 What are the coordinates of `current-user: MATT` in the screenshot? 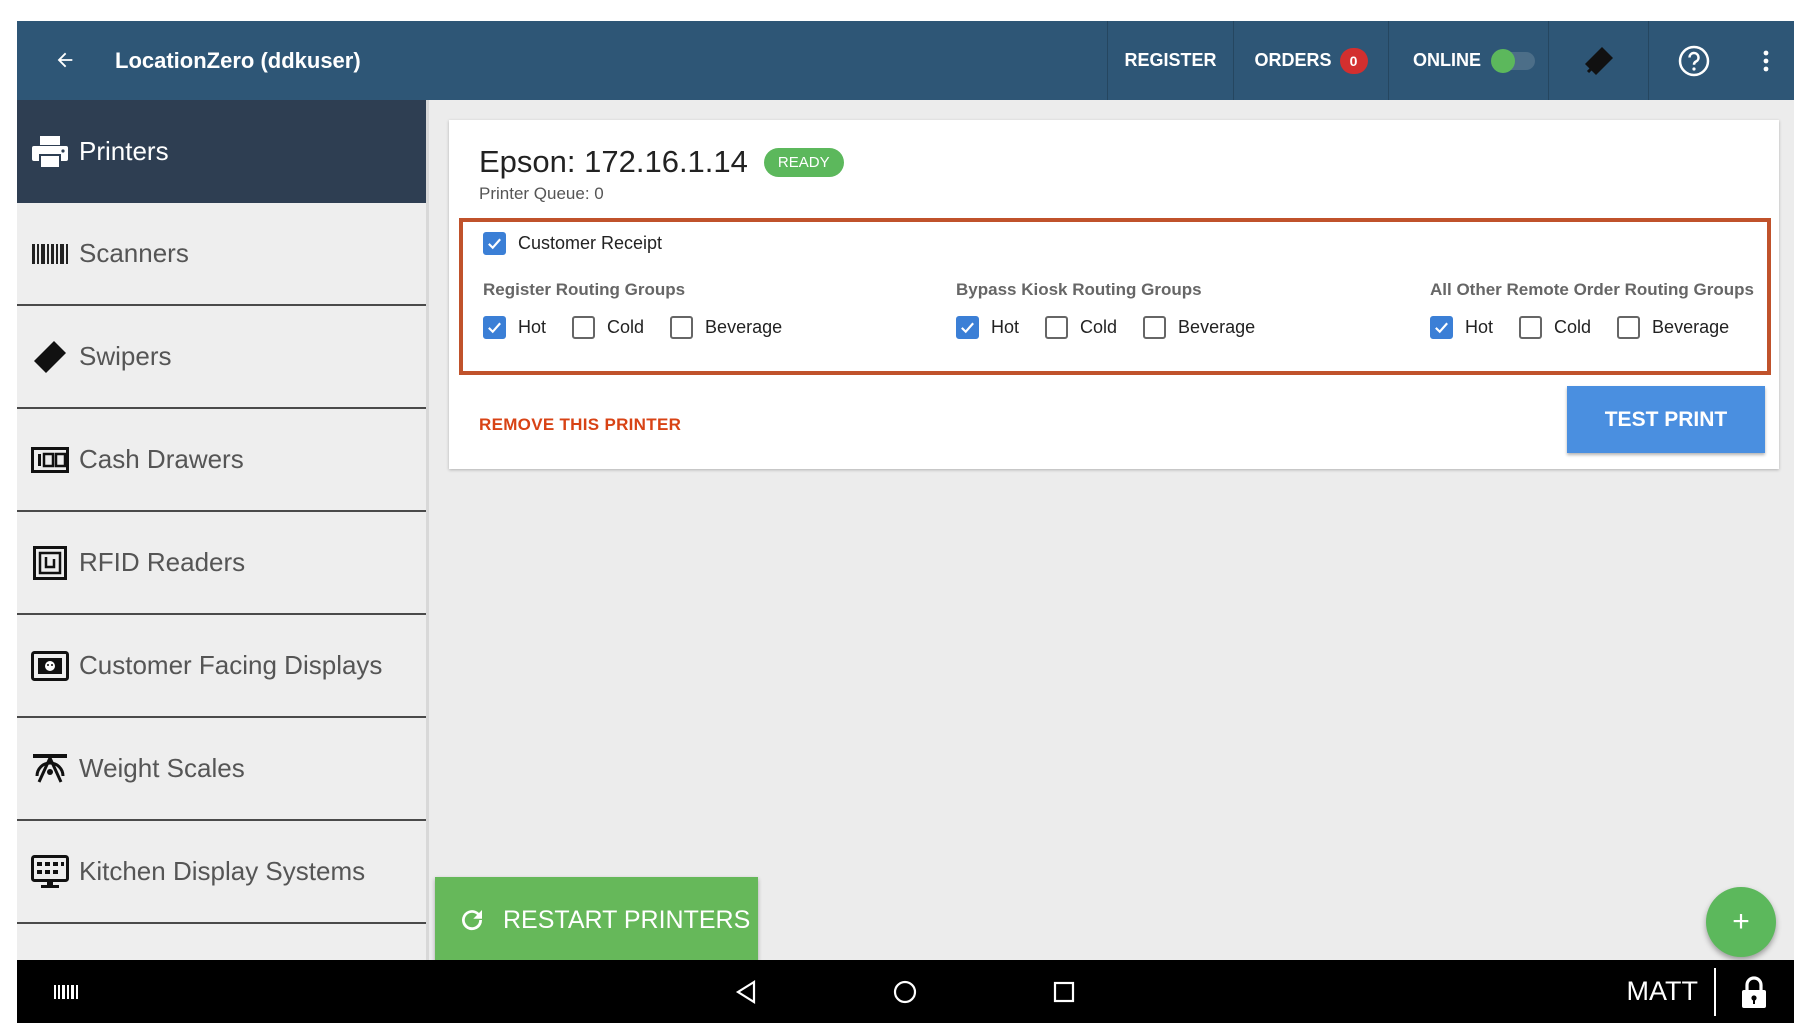 It's located at (1662, 991).